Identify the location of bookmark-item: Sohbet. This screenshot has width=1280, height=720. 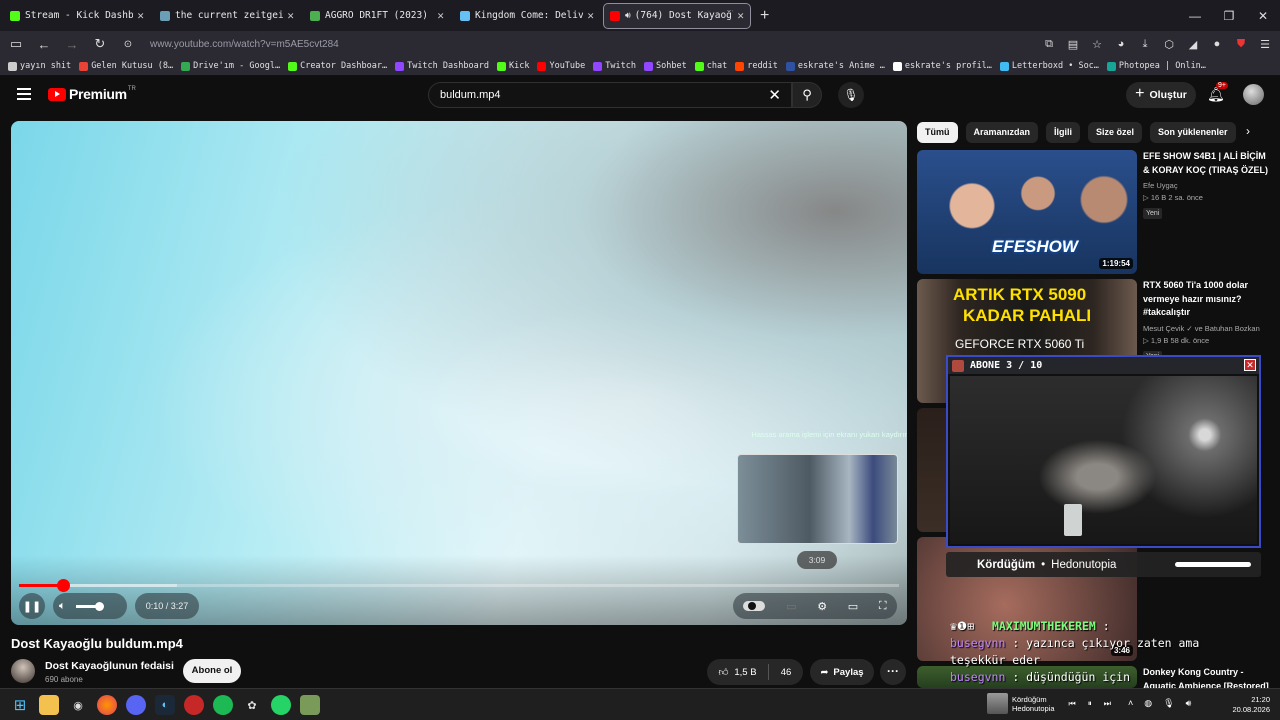
(665, 66).